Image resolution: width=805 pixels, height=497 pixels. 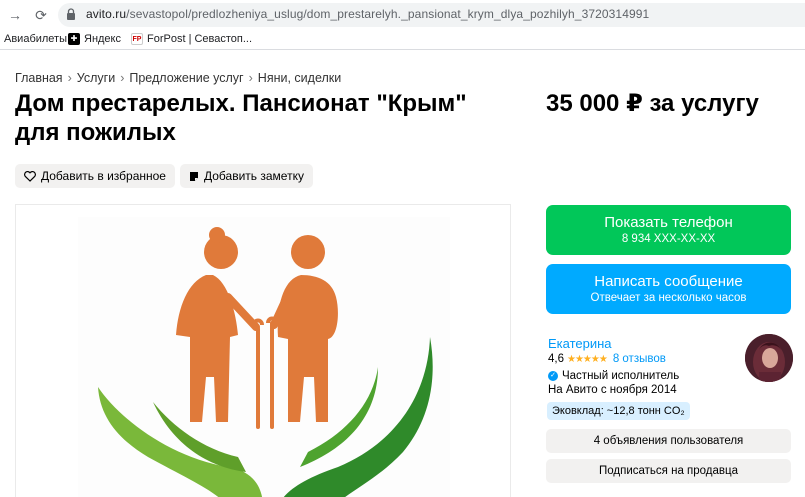 I want to click on show-phone-button: Показать телефон 8 934 XXX-XX-XX, so click(x=668, y=230).